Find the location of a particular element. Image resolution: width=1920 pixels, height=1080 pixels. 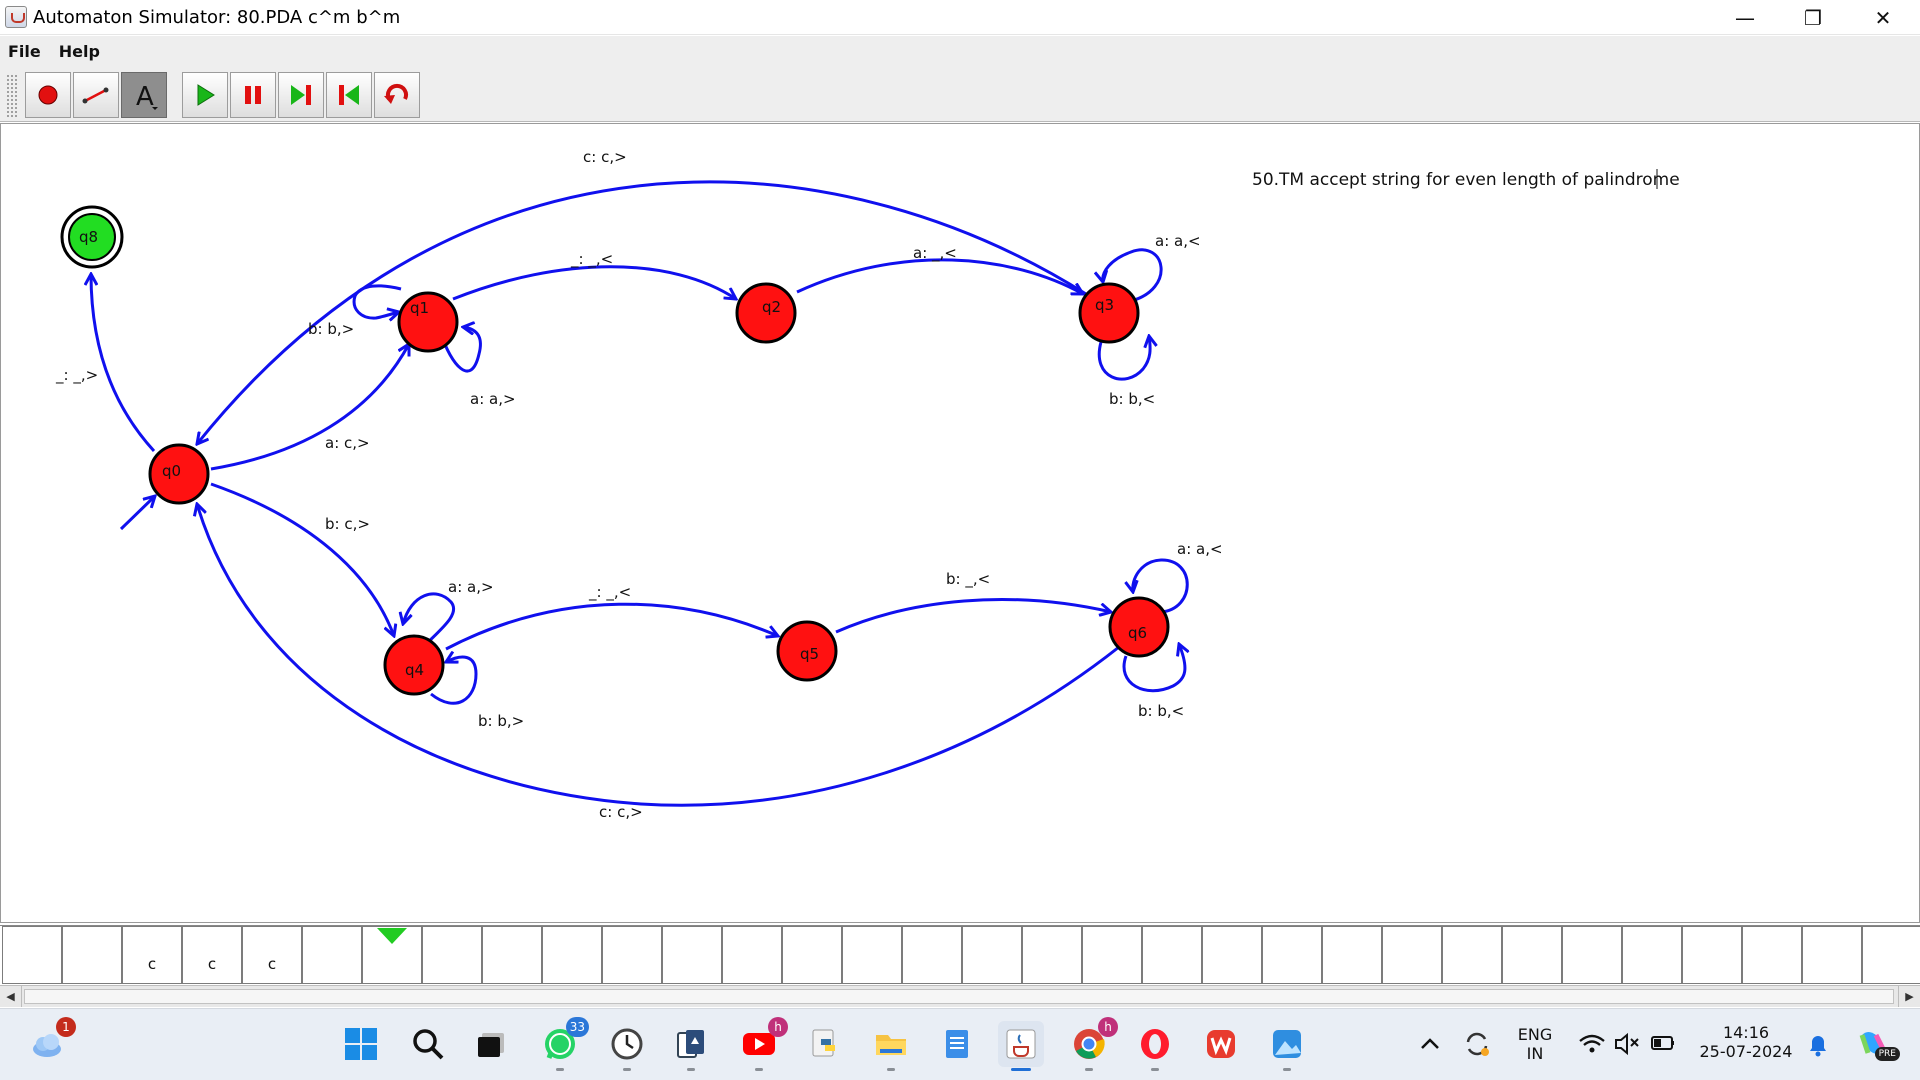

active-indicator is located at coordinates (1021, 1069).